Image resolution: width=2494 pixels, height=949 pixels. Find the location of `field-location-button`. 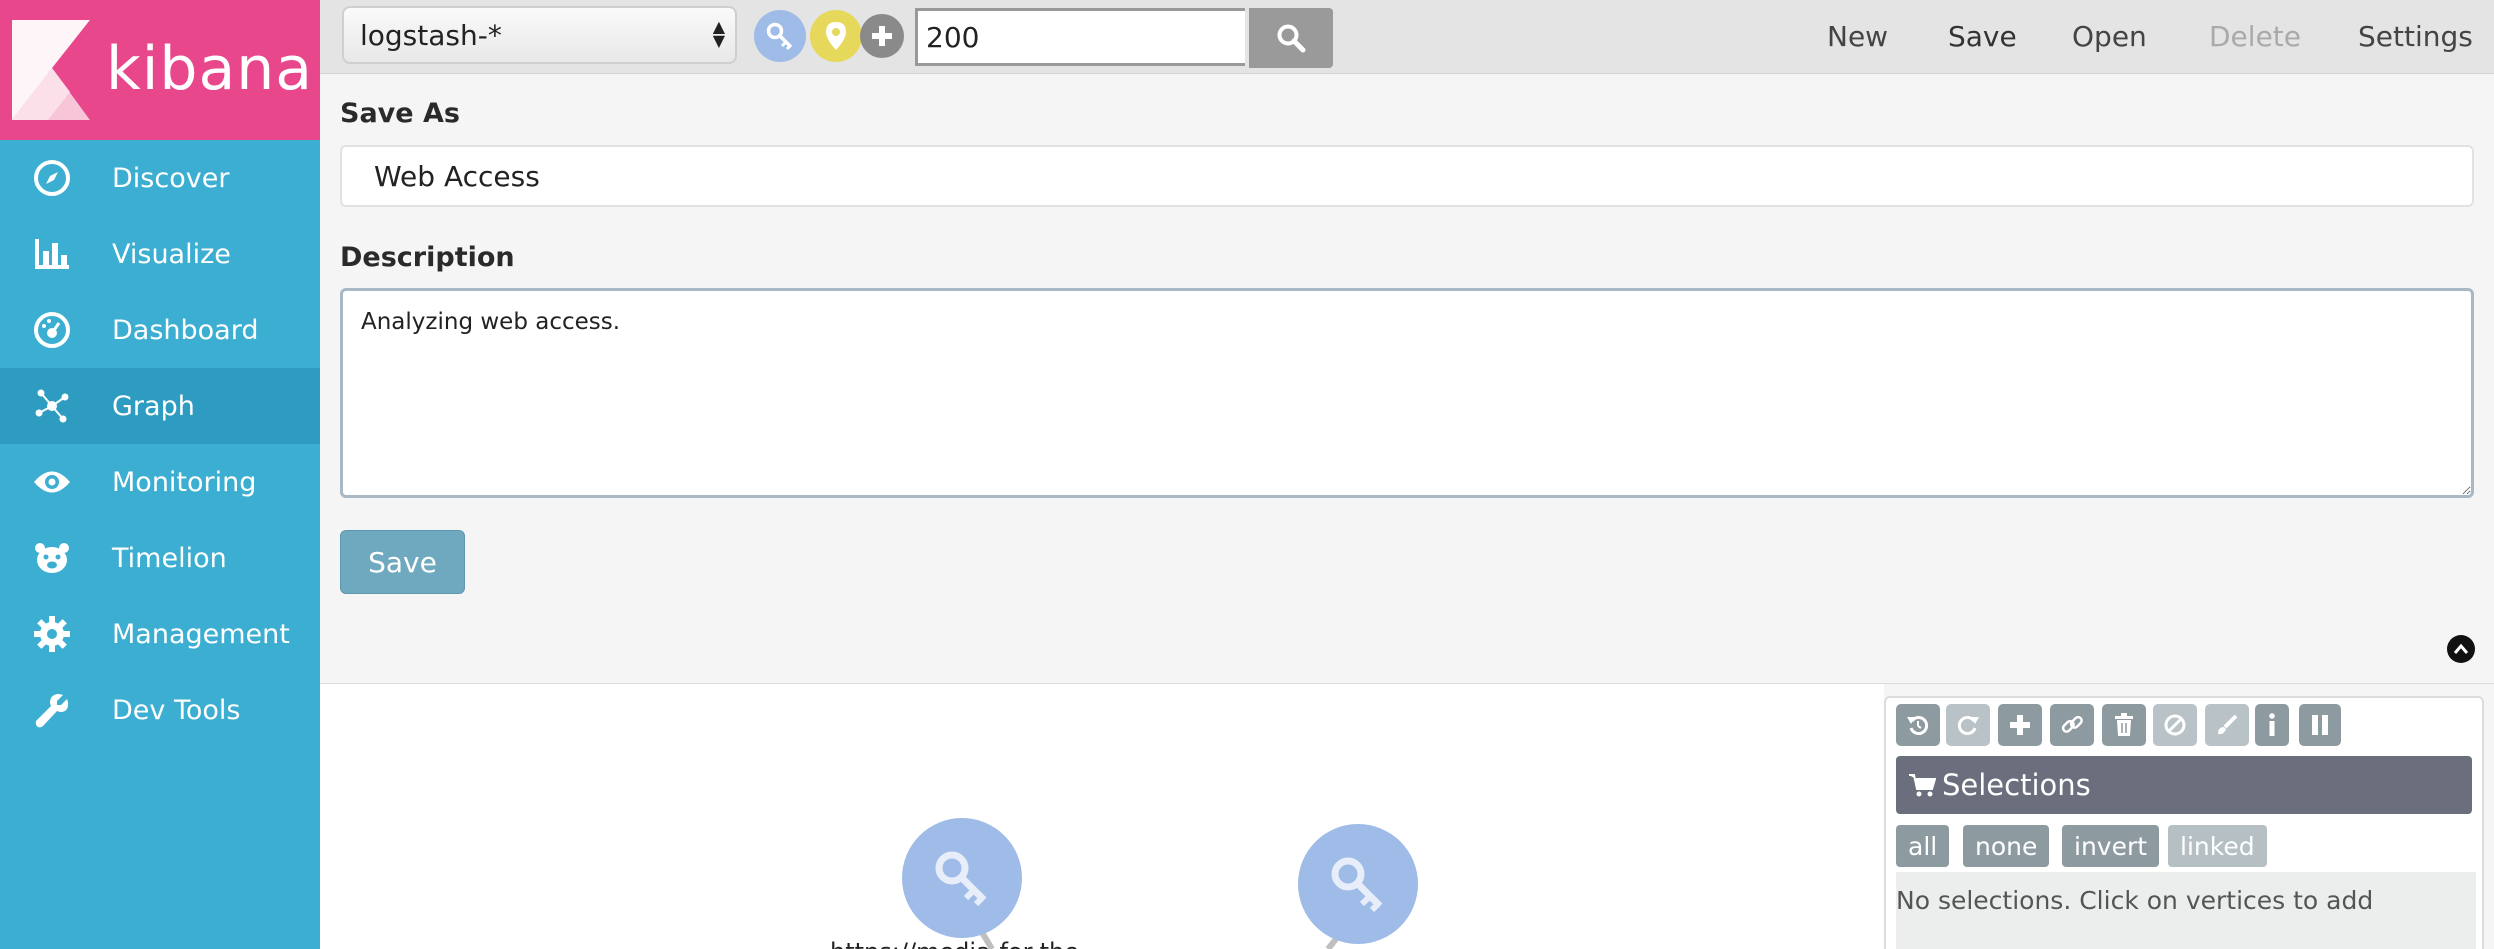

field-location-button is located at coordinates (836, 36).